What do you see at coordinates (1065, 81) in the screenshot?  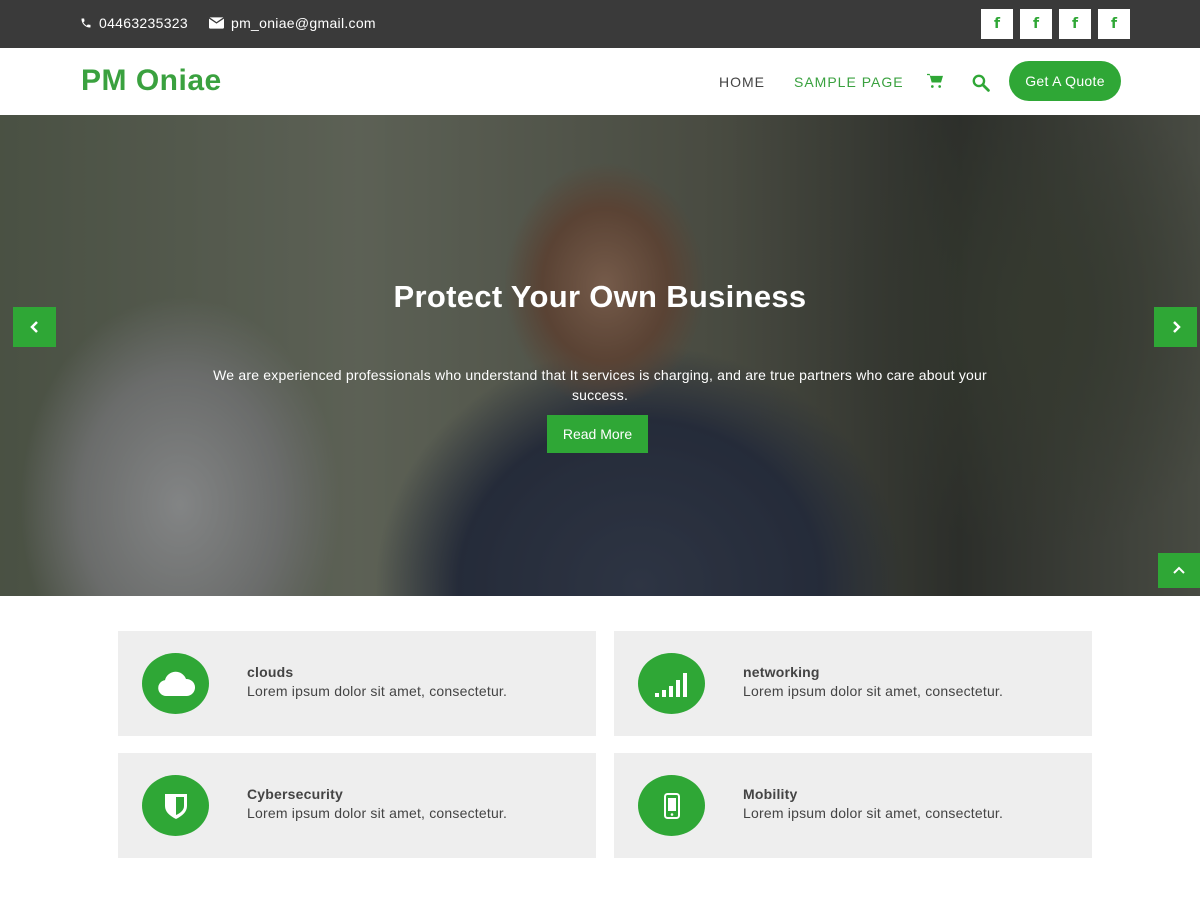 I see `get-quote-button: Get A Quote` at bounding box center [1065, 81].